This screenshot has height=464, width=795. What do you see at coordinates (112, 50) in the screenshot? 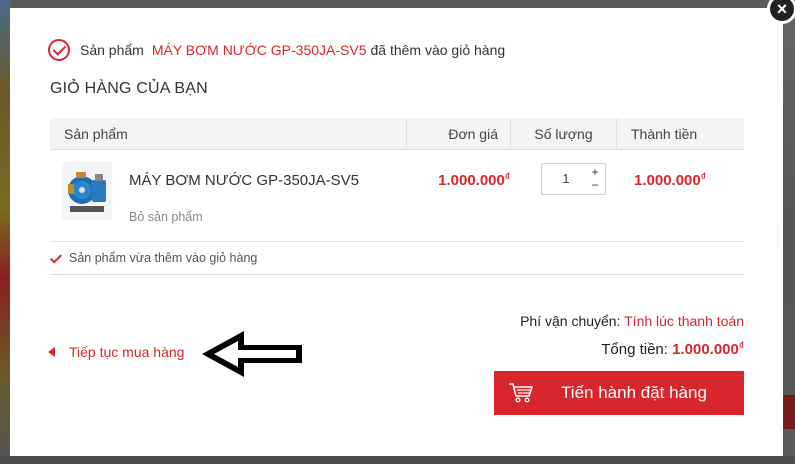
I see `notice-prefix: Sản phẩm` at bounding box center [112, 50].